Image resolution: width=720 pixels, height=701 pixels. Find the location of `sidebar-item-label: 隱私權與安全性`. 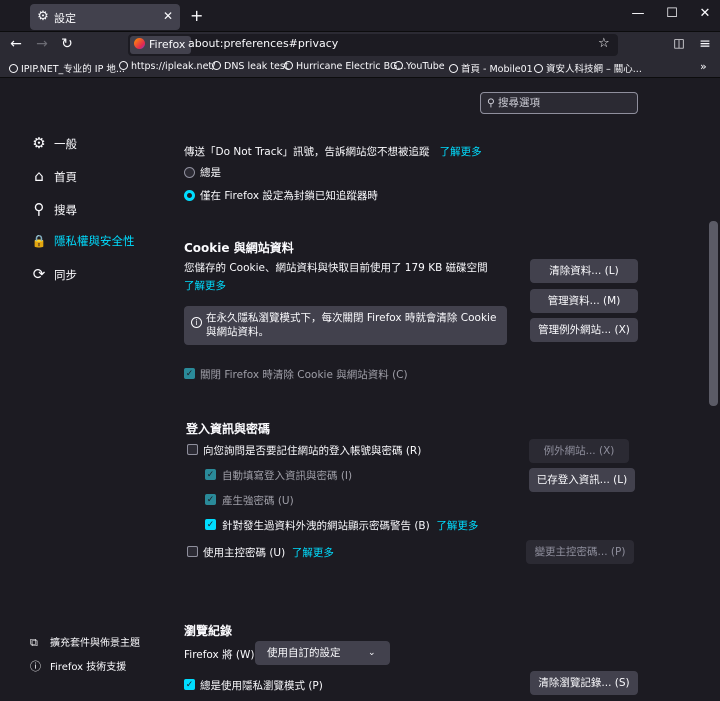

sidebar-item-label: 隱私權與安全性 is located at coordinates (94, 241).